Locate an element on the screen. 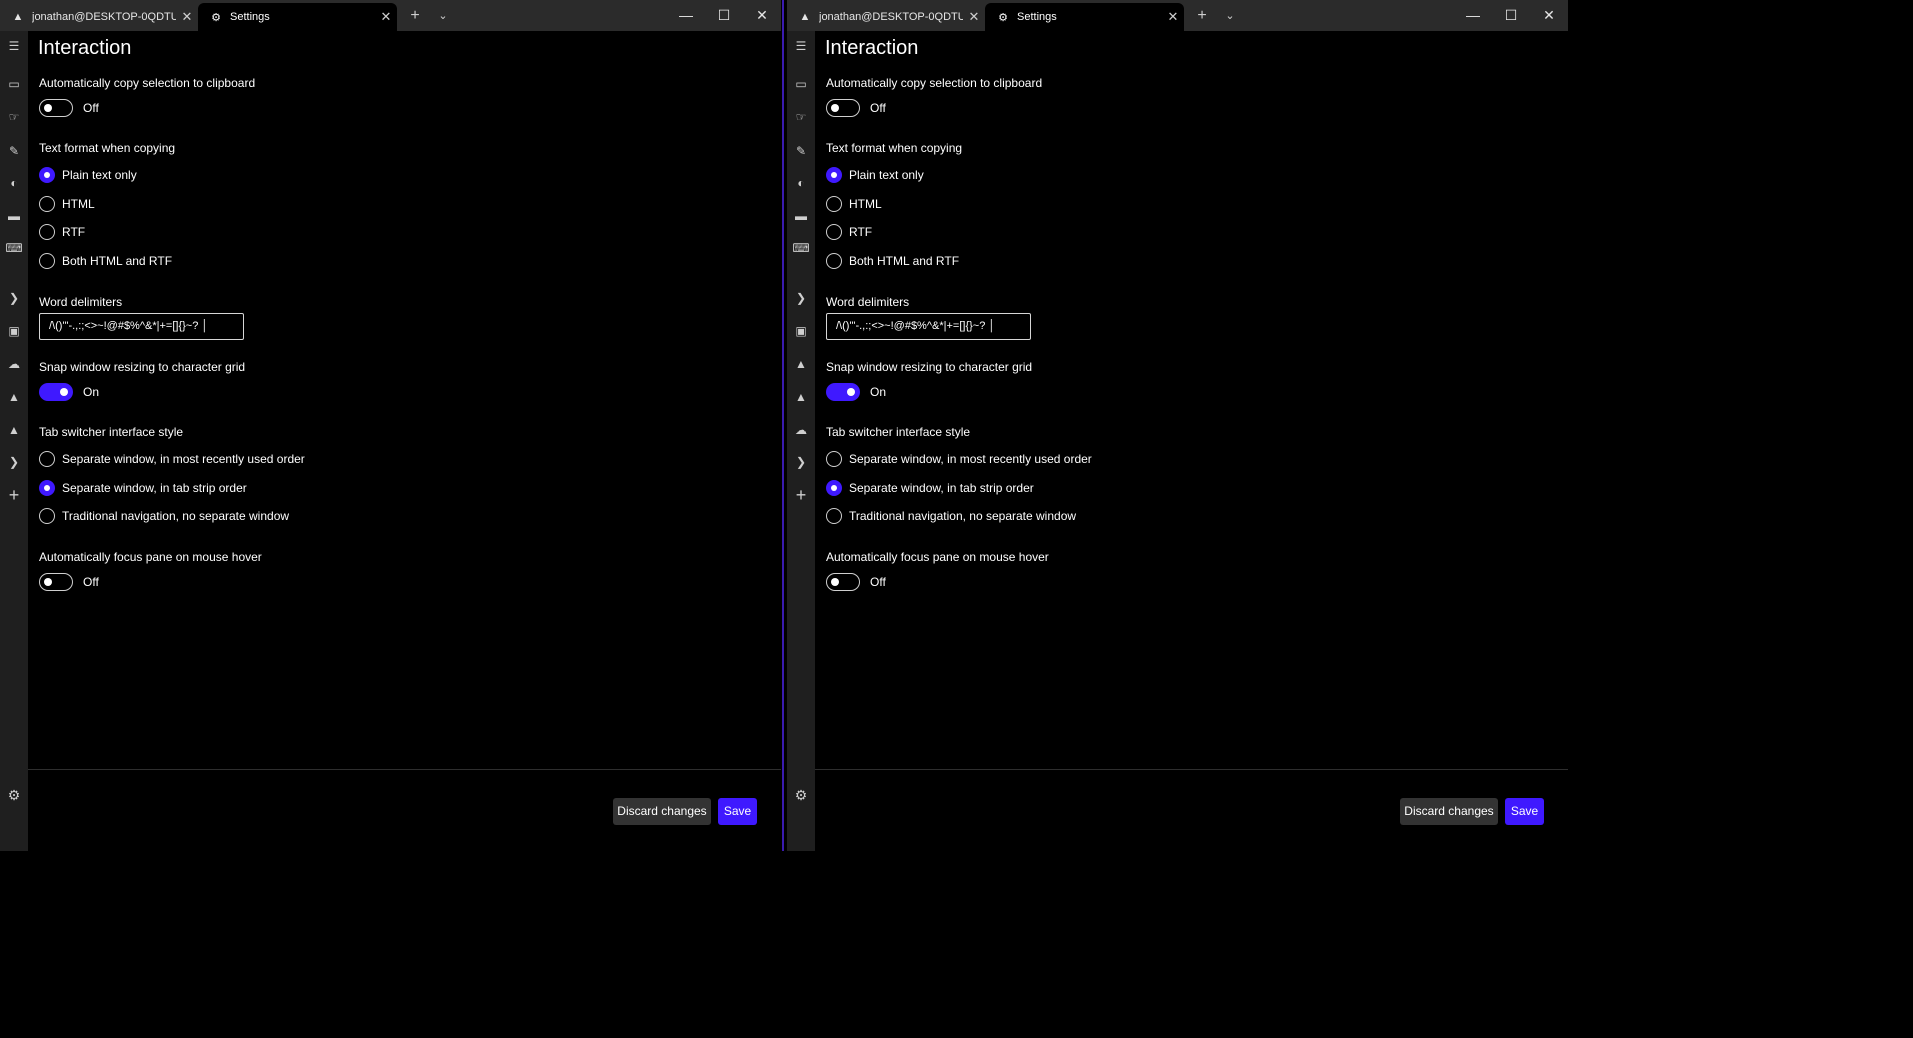 This screenshot has width=1913, height=1038. focus-follow-mouse-label: Automatically focus pane on mouse hover is located at coordinates (150, 557).